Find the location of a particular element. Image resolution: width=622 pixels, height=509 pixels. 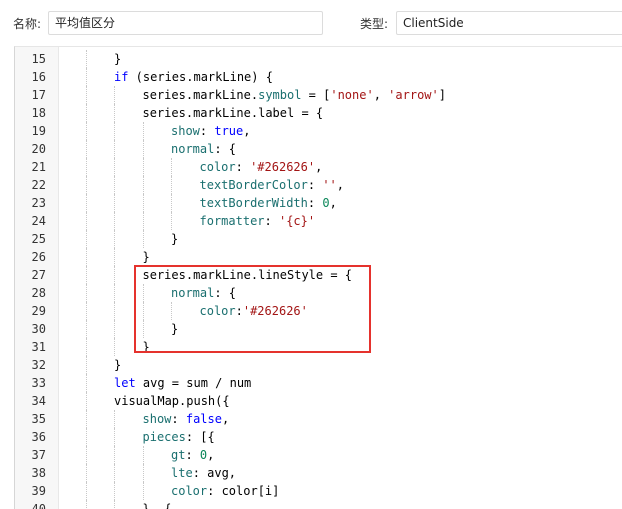

code-token: 0 is located at coordinates (326, 203).